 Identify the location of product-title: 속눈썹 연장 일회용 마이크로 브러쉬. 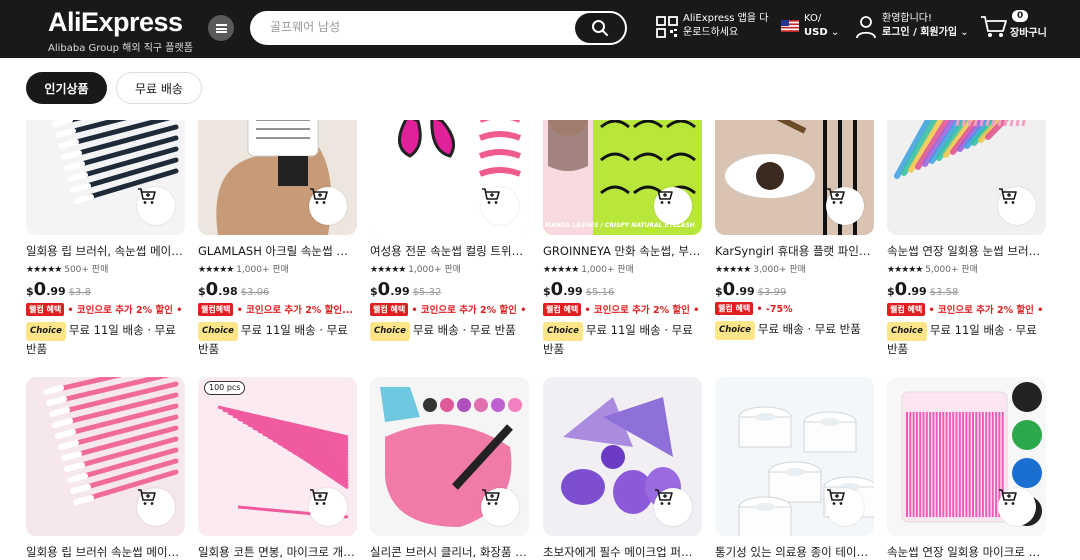
(966, 552).